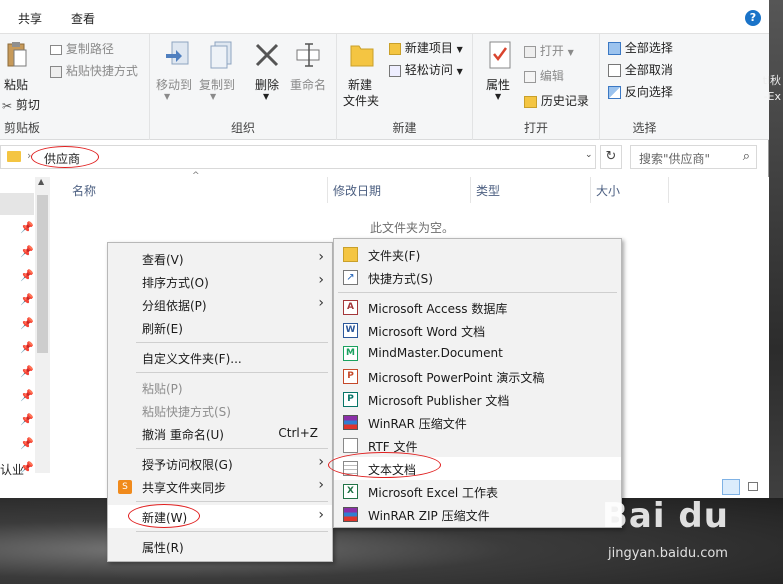 Image resolution: width=783 pixels, height=584 pixels. I want to click on submenu-item-winrar-zip: WinRAR ZIP 压缩文件, so click(477, 514).